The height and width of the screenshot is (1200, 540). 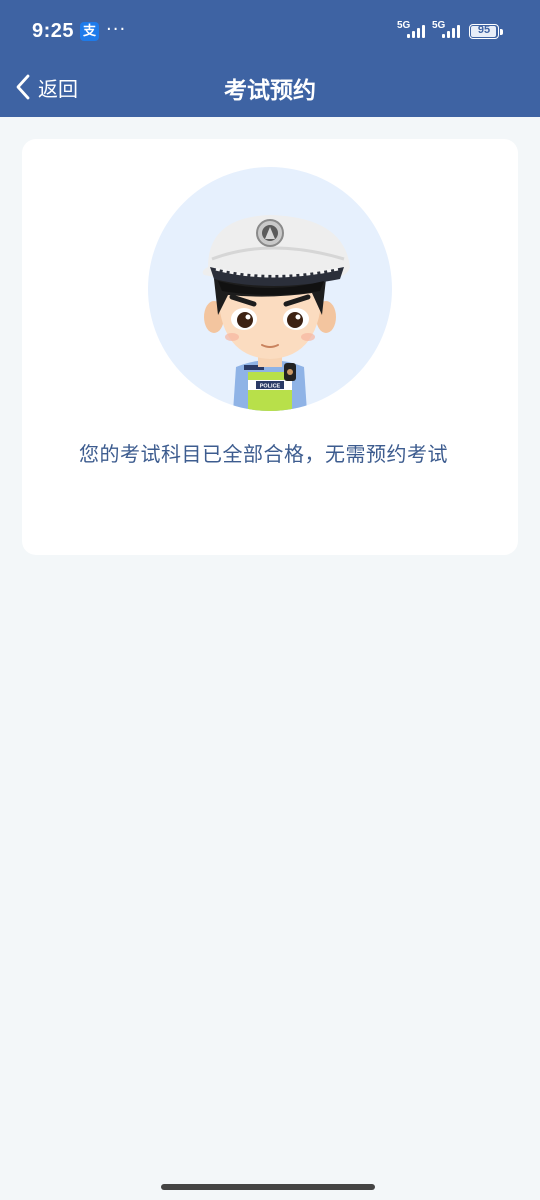 What do you see at coordinates (263, 454) in the screenshot?
I see `status-message: 您的考试科目已全部合格，无需预约考试` at bounding box center [263, 454].